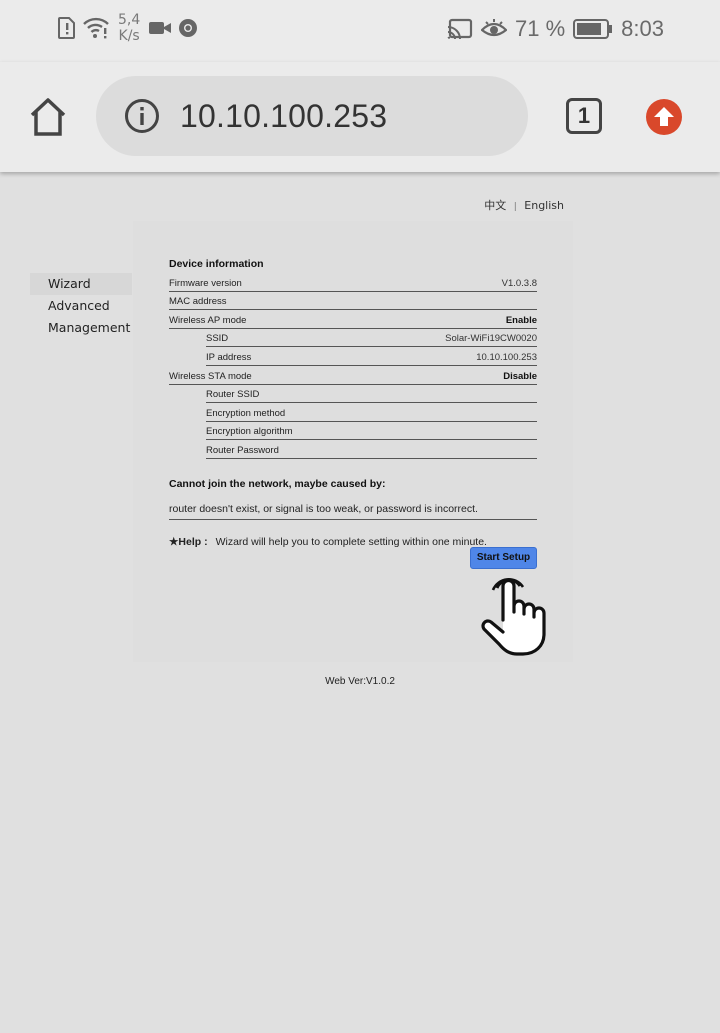  I want to click on eye-icon, so click(494, 28).